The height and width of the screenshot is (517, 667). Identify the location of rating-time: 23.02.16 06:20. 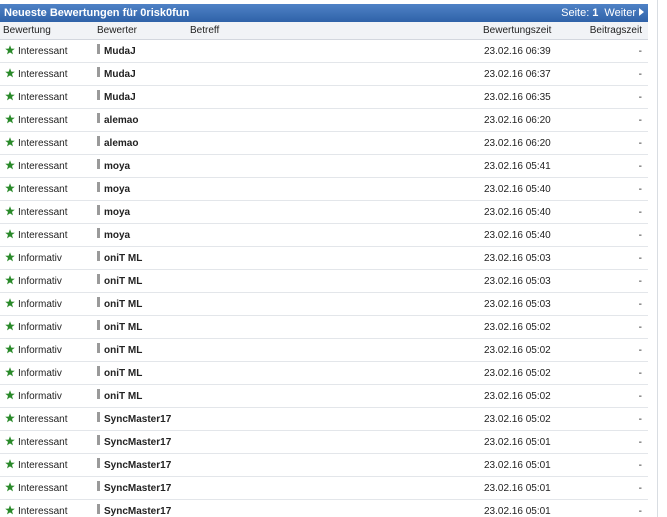
(517, 120).